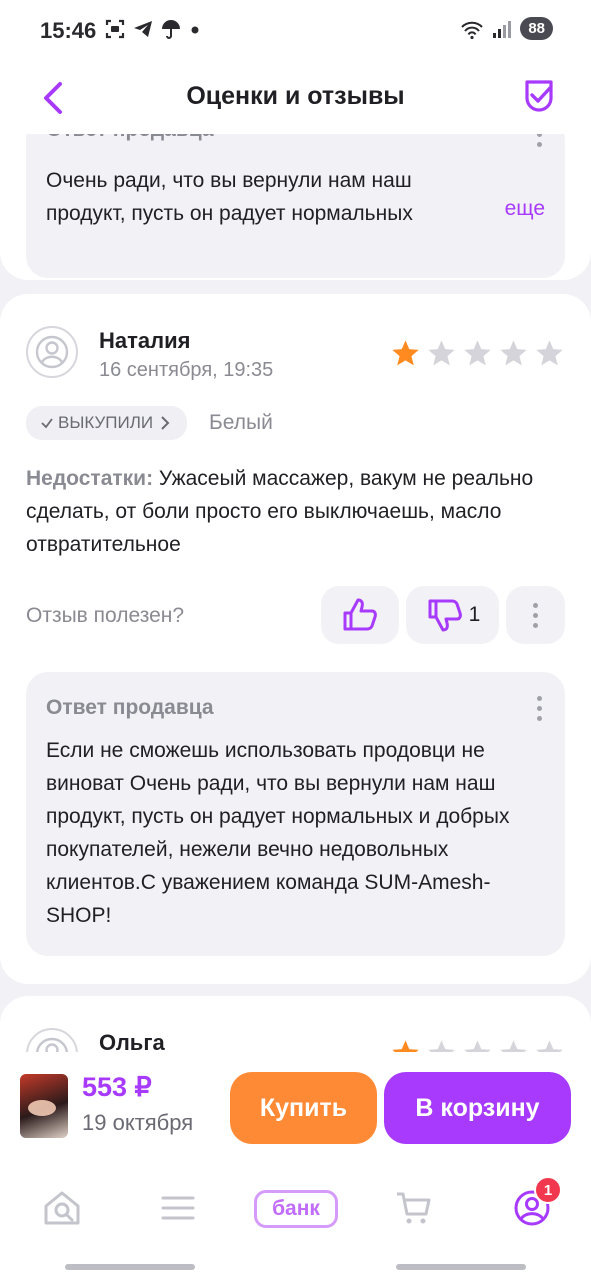 Image resolution: width=591 pixels, height=1280 pixels. What do you see at coordinates (90, 478) in the screenshot?
I see `cons-label: Недостатки:` at bounding box center [90, 478].